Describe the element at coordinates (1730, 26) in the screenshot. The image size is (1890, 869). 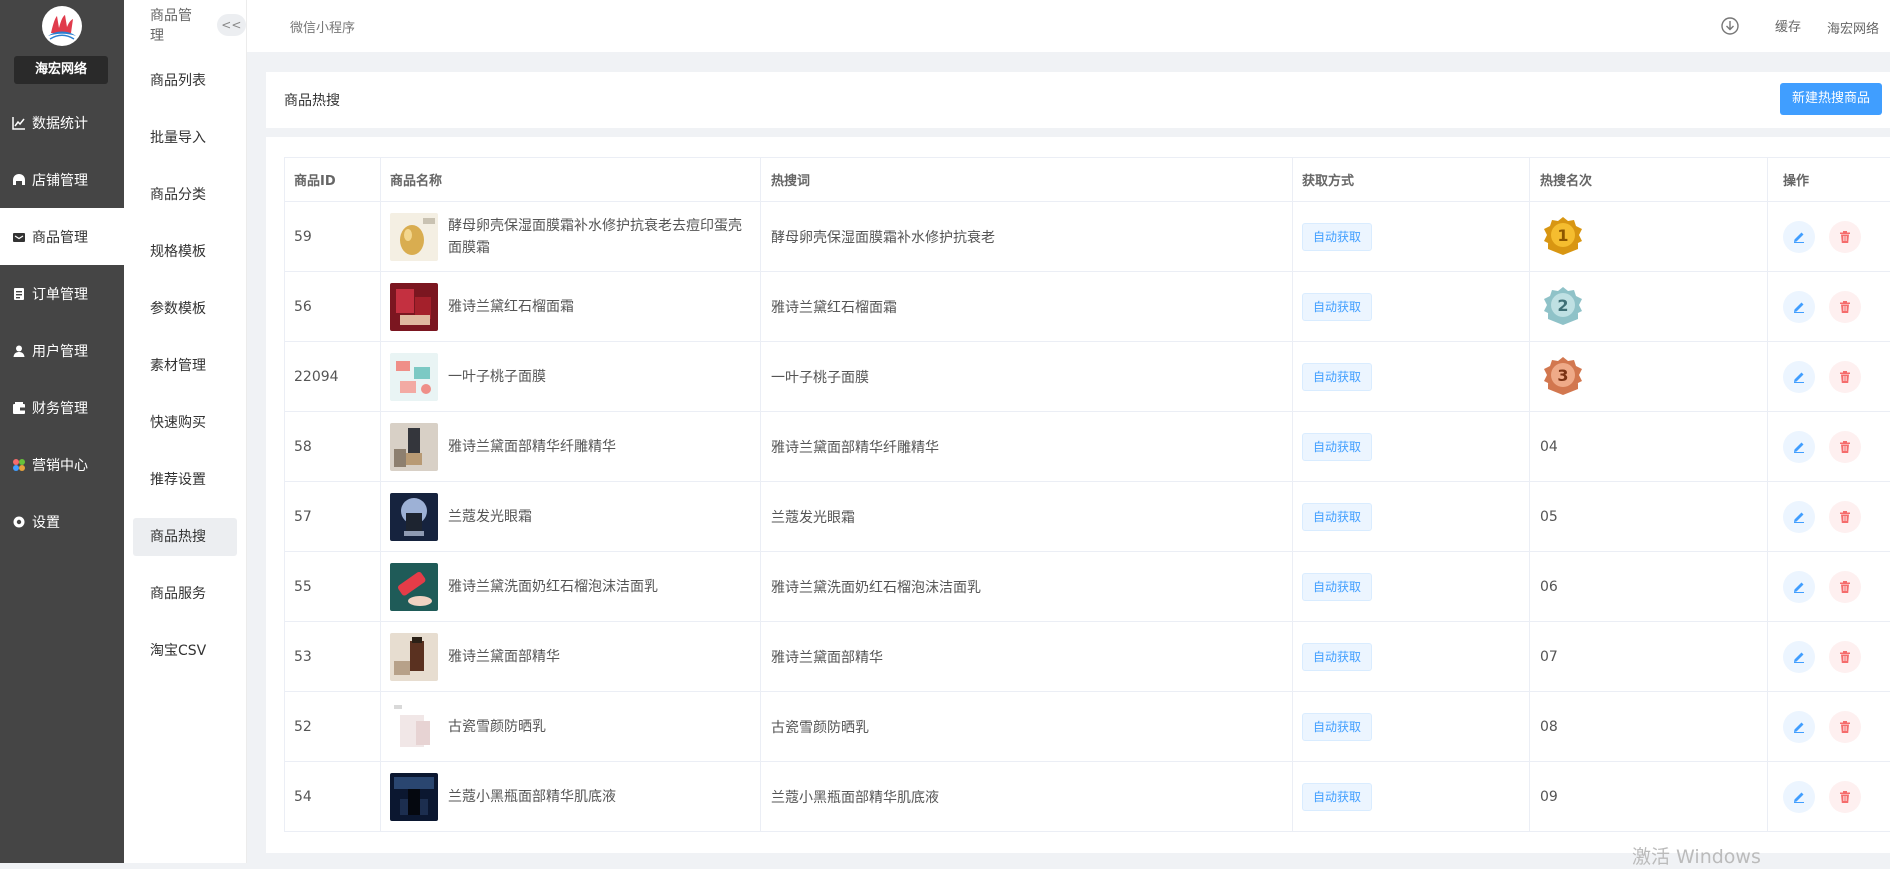
I see `download-icon` at that location.